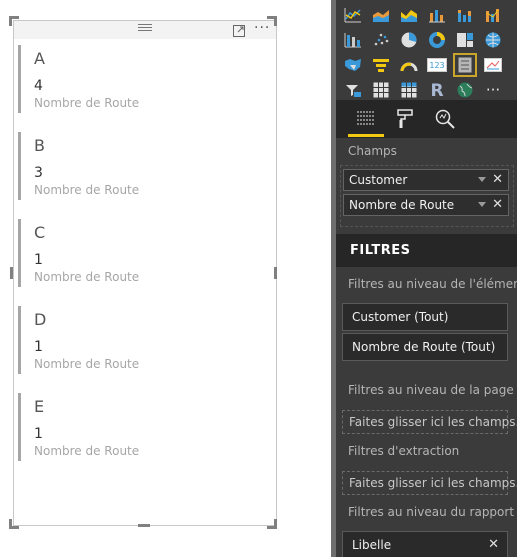 This screenshot has width=517, height=557. I want to click on card-title: E, so click(39, 406).